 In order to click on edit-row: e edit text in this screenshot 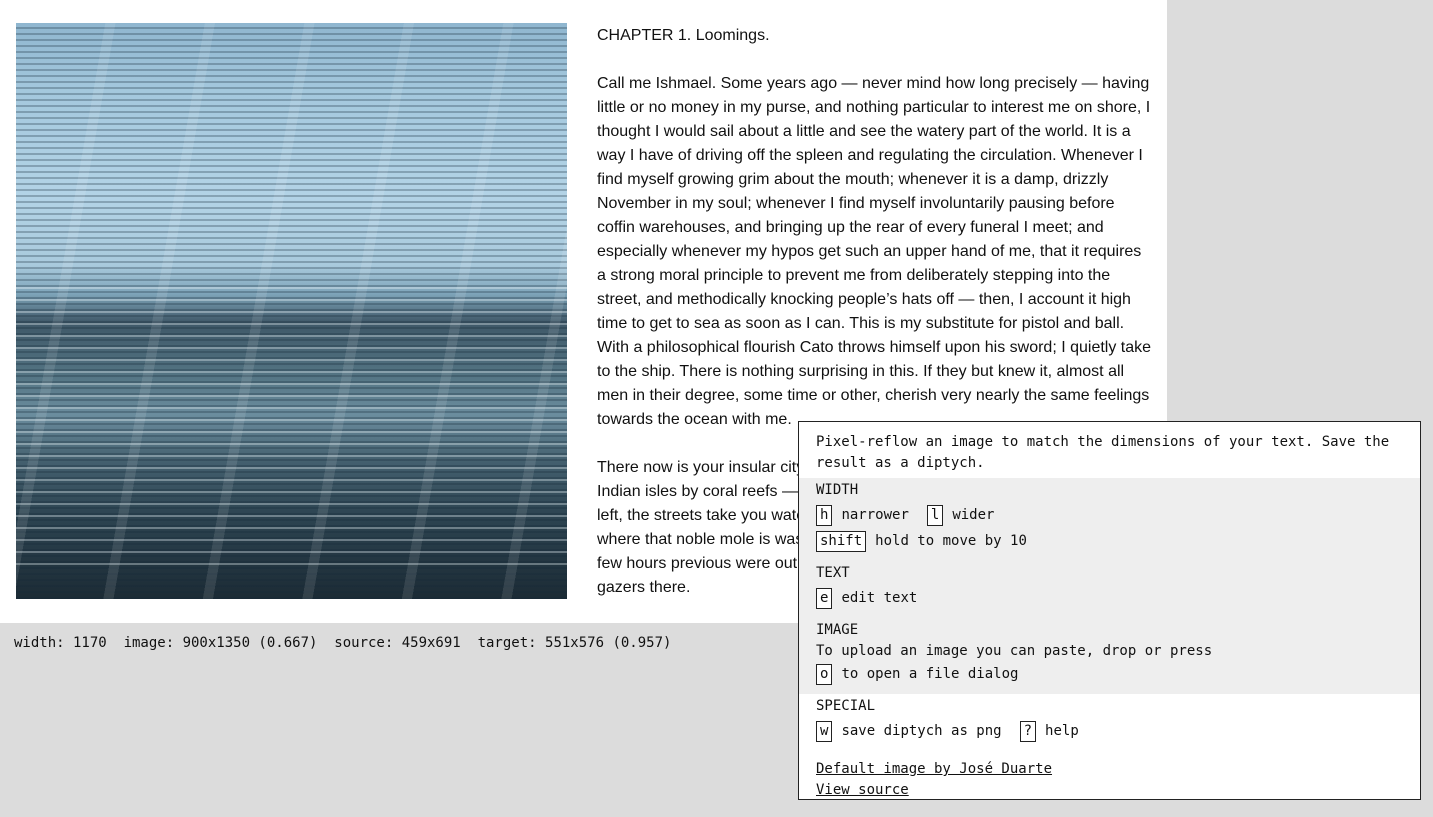, I will do `click(1110, 598)`.